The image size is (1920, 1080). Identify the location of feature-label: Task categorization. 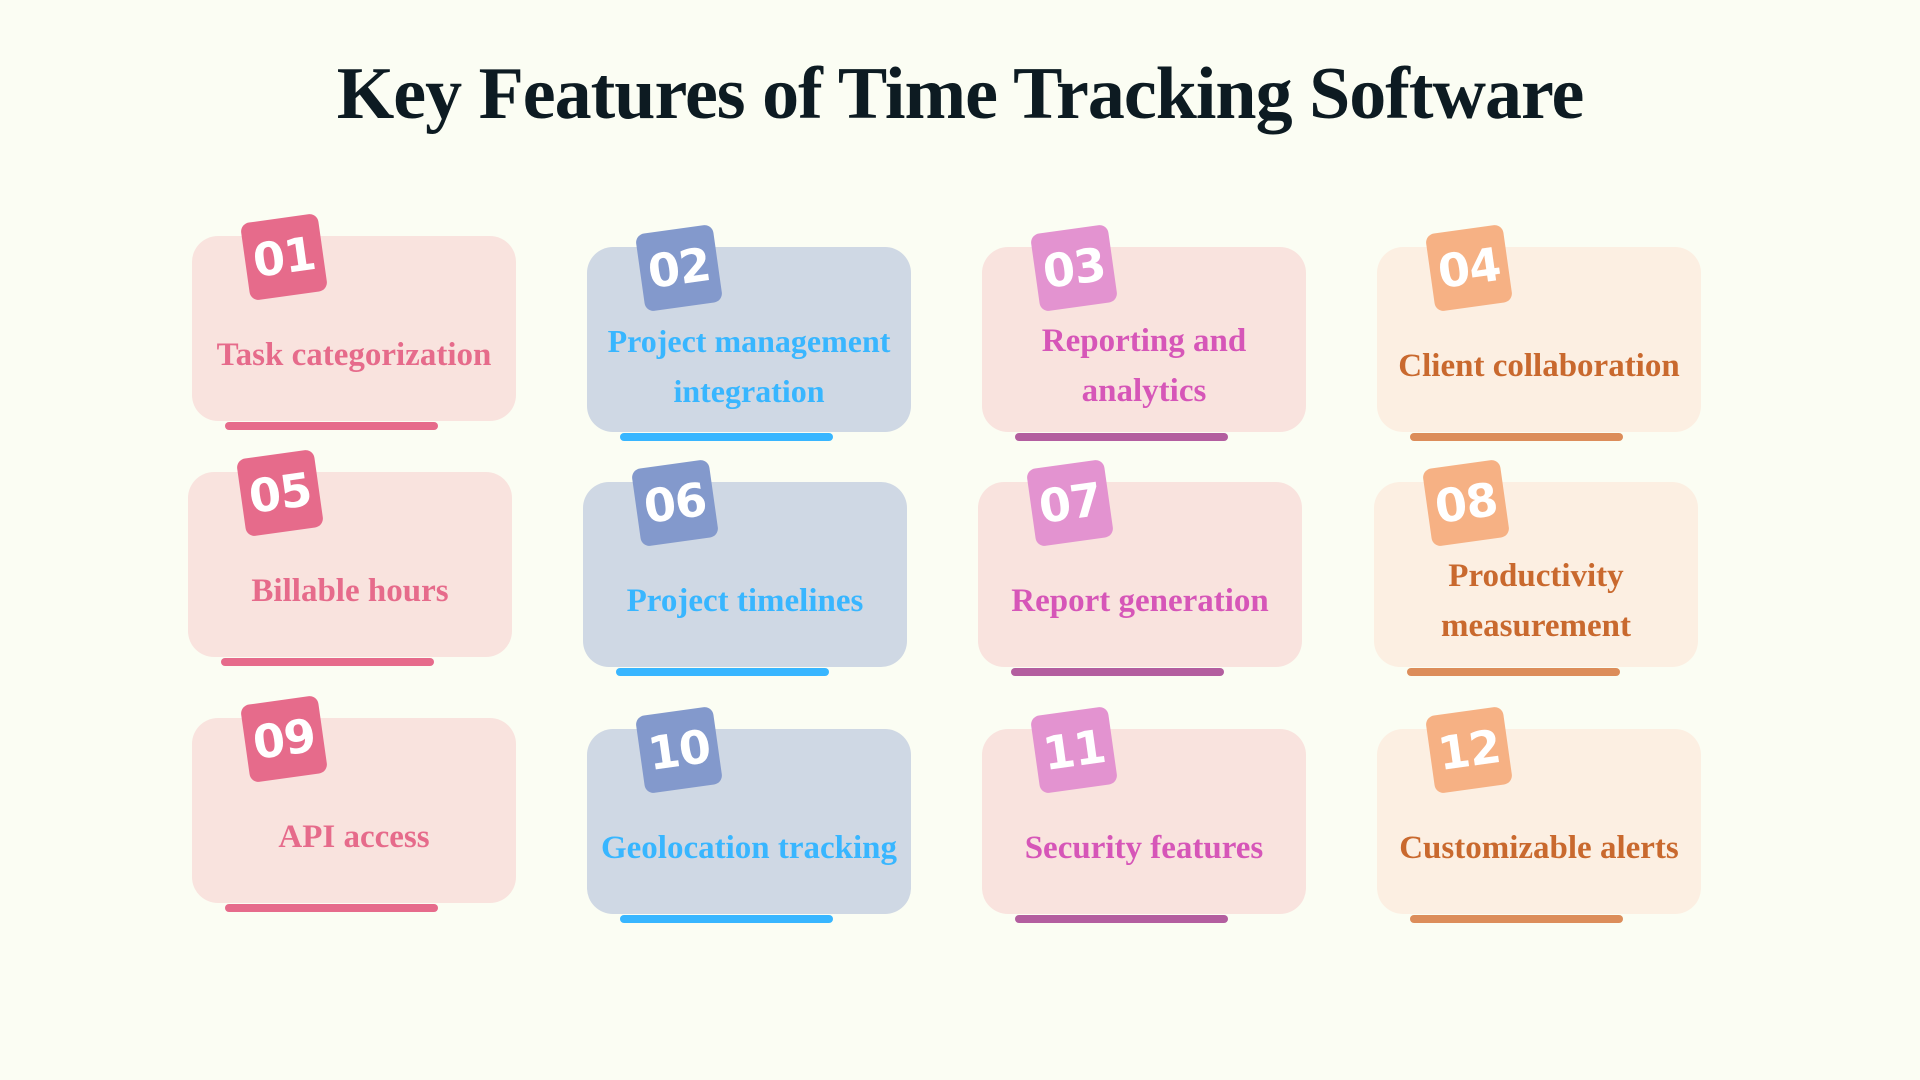
(354, 354).